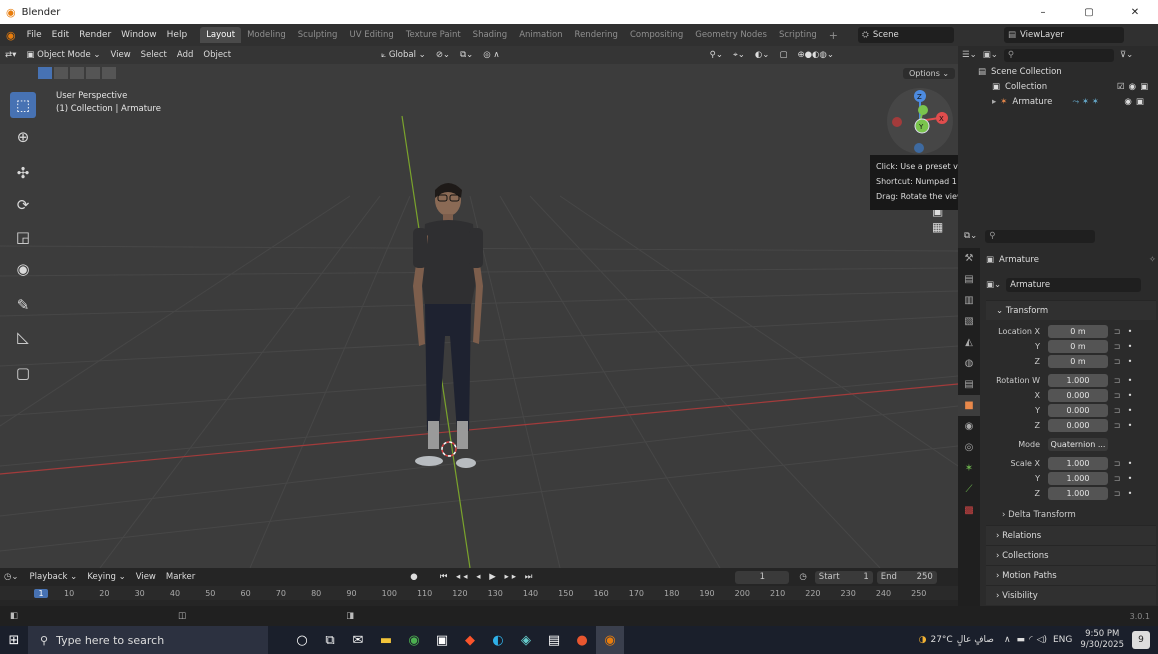  Describe the element at coordinates (1058, 101) in the screenshot. I see `outliner-item-armature: ▸ ✶ Armature ⤳ ✶ ✶ ◉ ▣` at that location.